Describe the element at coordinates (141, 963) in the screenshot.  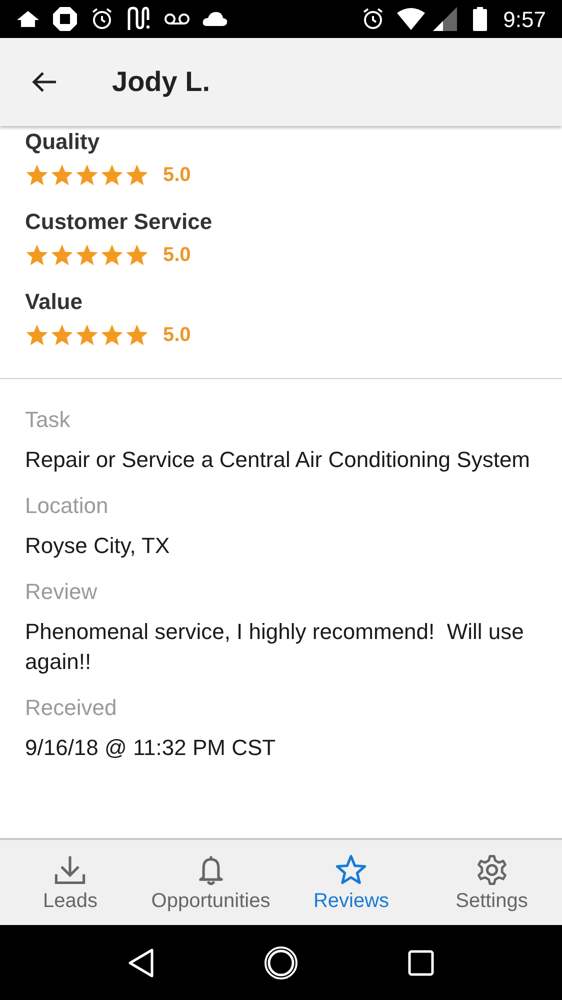
I see `back-icon` at that location.